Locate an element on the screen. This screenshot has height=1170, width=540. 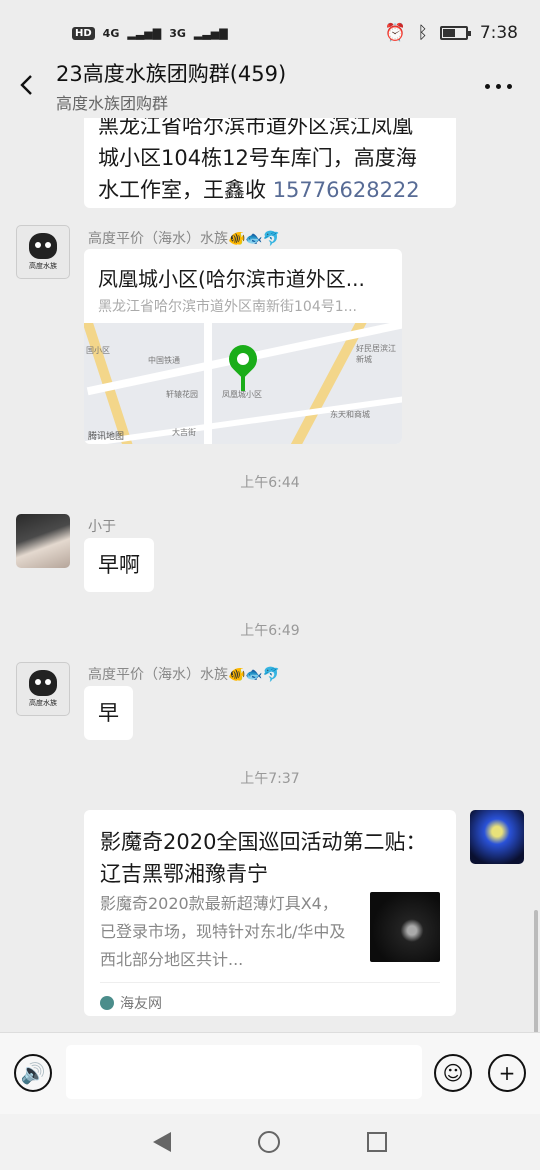
avatar is located at coordinates (43, 541).